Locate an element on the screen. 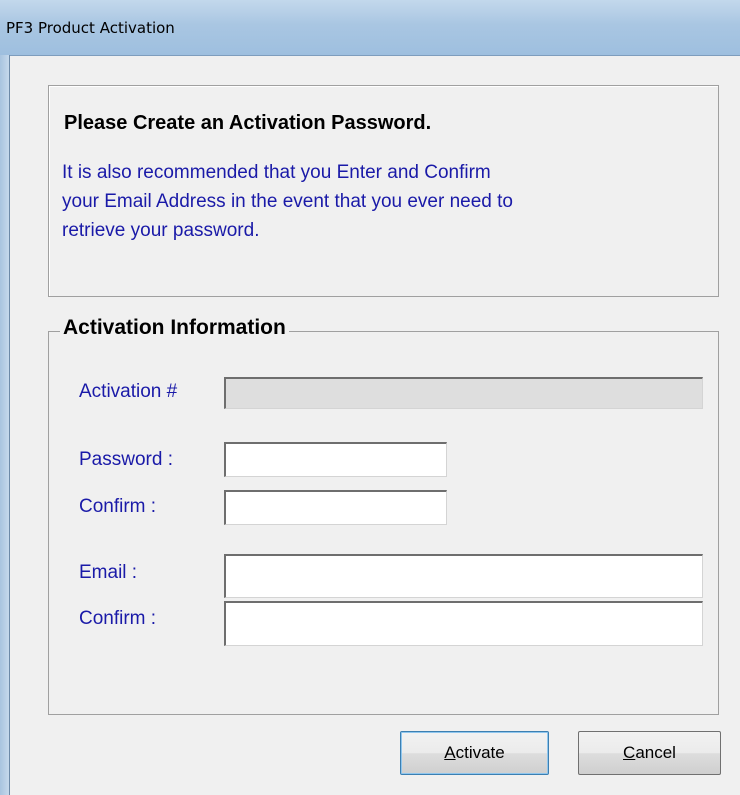  activate-label: ctivate is located at coordinates (480, 752).